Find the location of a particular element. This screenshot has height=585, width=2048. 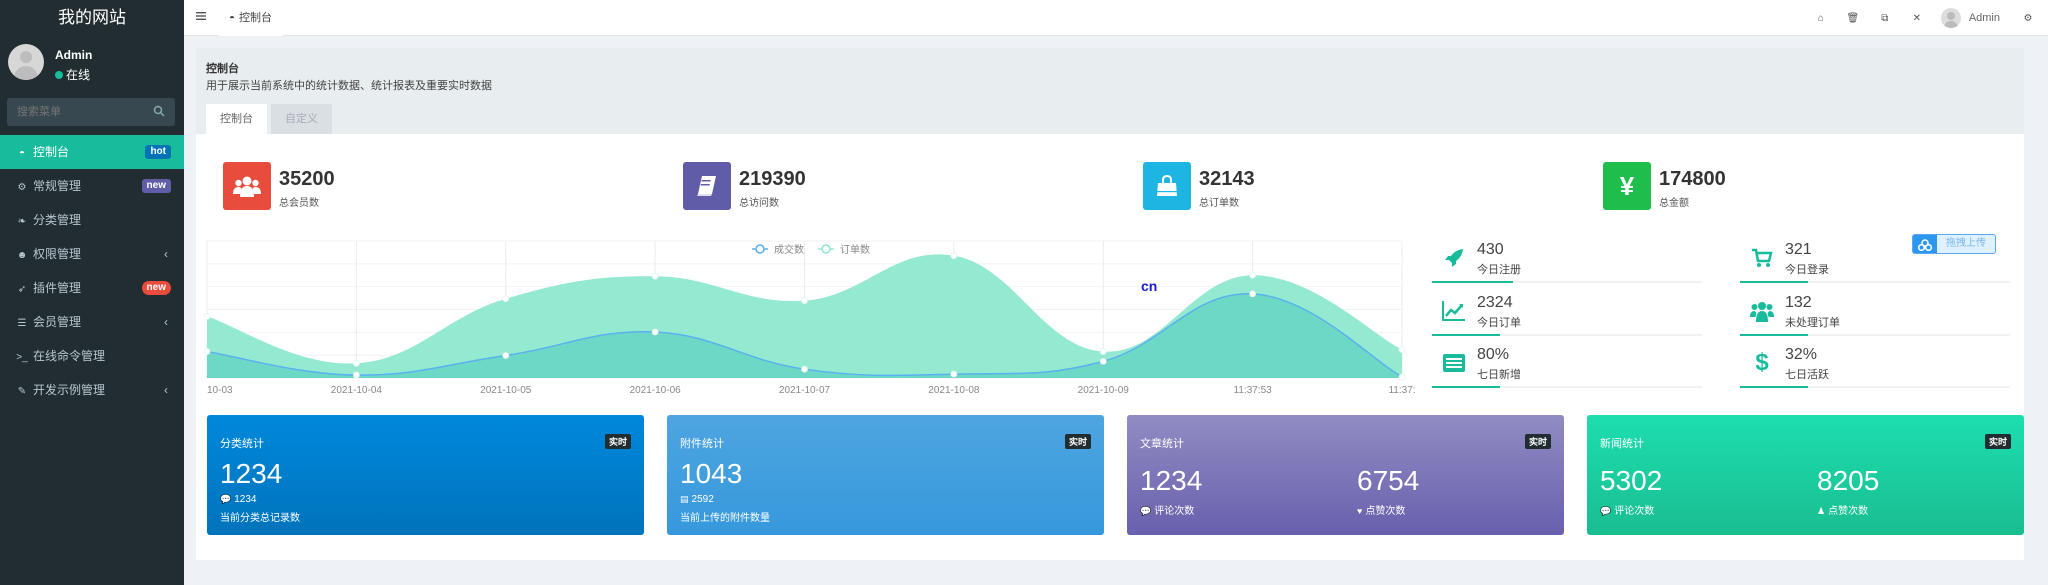

page-description: 用于展示当前系统中的统计数据、统计报表及重要实时数据 is located at coordinates (349, 86).